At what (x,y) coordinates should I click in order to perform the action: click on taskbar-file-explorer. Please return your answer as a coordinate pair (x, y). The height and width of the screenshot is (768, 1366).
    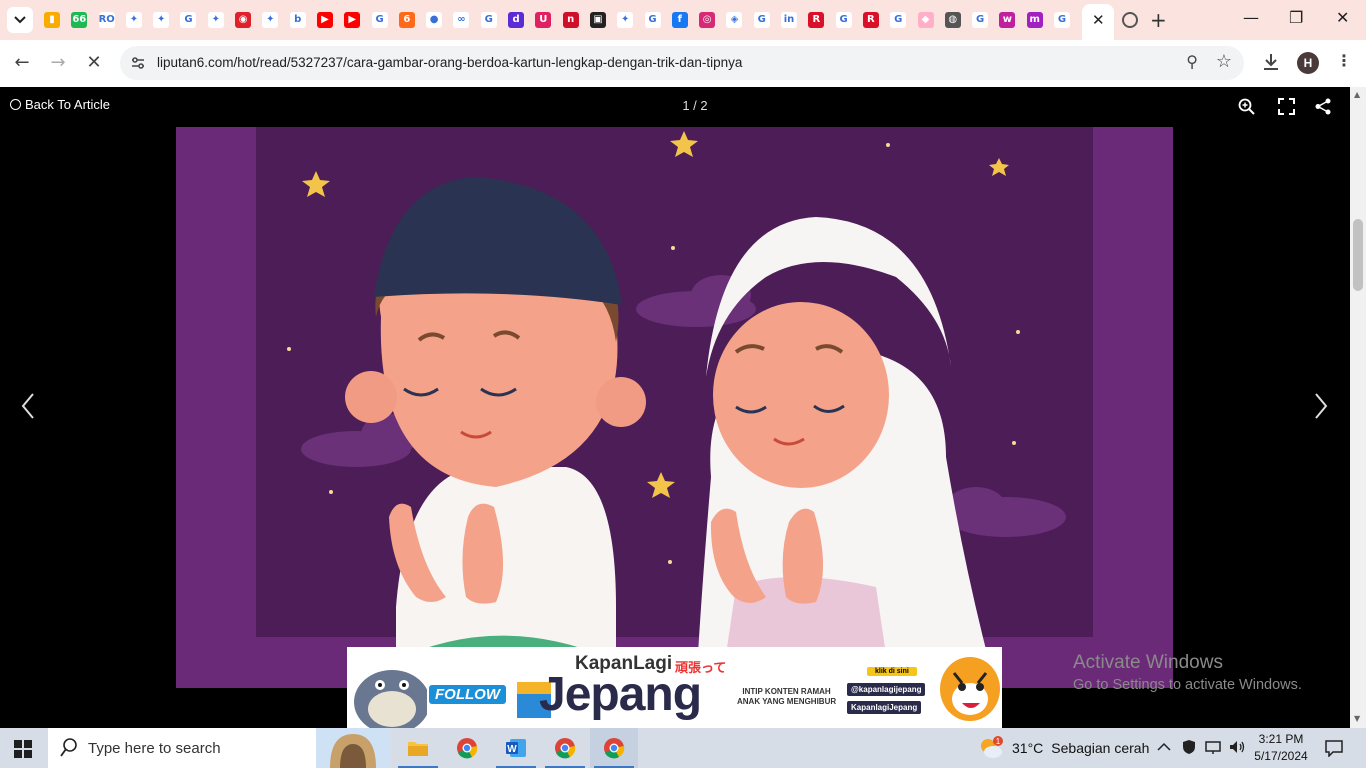
    Looking at the image, I should click on (418, 748).